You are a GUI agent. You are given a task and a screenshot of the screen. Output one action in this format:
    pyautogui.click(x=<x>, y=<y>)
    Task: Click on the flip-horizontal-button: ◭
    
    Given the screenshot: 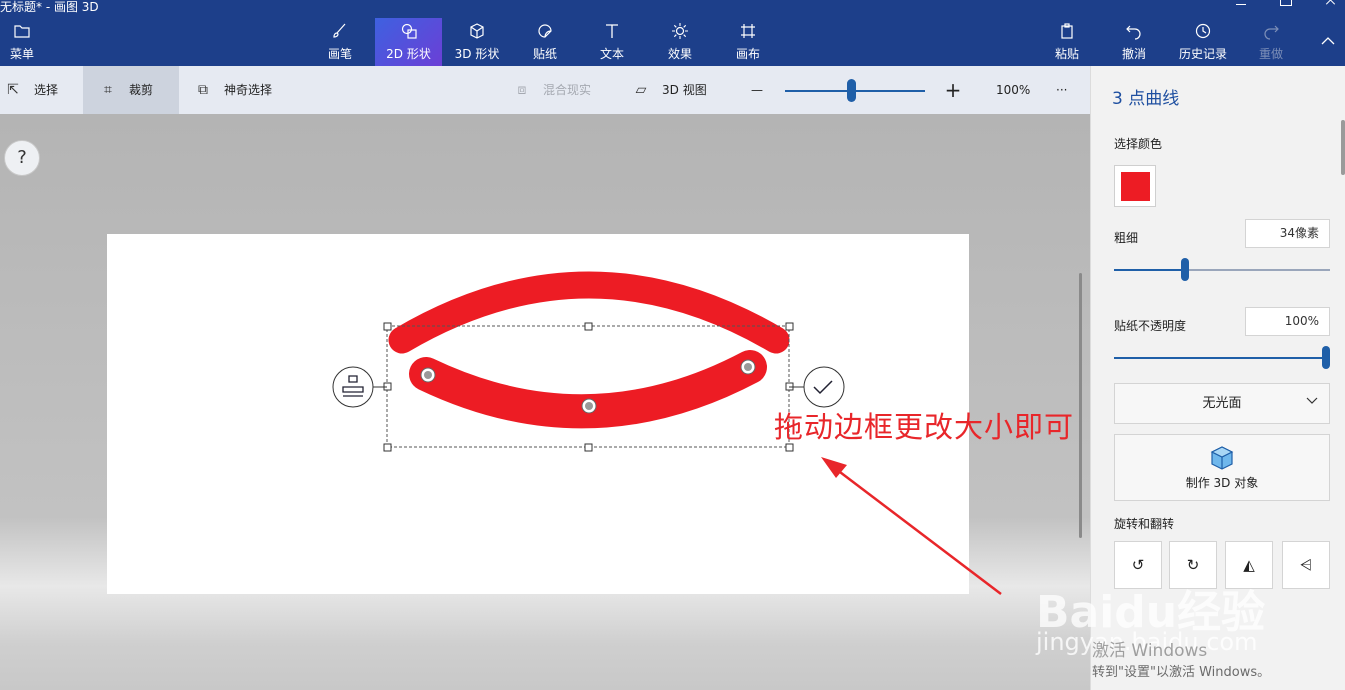 What is the action you would take?
    pyautogui.click(x=1249, y=565)
    